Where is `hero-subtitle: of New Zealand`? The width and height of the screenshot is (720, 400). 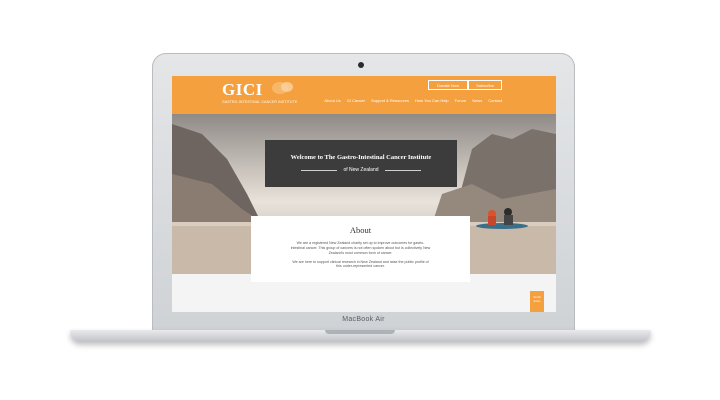
hero-subtitle: of New Zealand is located at coordinates (361, 170).